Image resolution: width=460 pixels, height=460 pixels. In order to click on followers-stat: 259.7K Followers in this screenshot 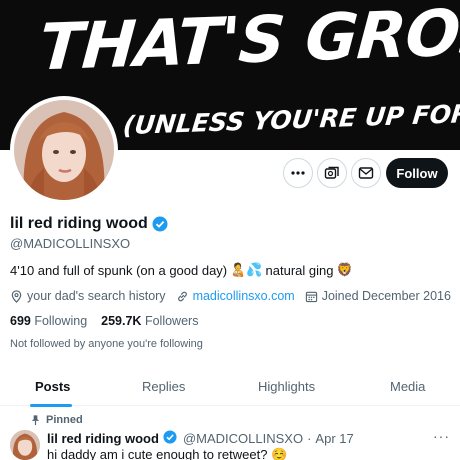, I will do `click(149, 321)`.